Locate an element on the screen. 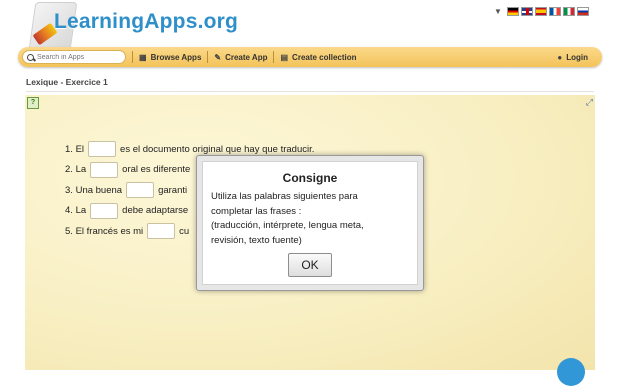  title-divider is located at coordinates (310, 91).